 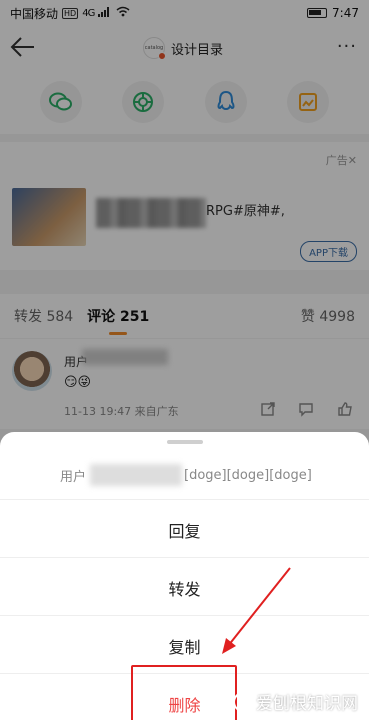 I want to click on sheet-handle, so click(x=185, y=442).